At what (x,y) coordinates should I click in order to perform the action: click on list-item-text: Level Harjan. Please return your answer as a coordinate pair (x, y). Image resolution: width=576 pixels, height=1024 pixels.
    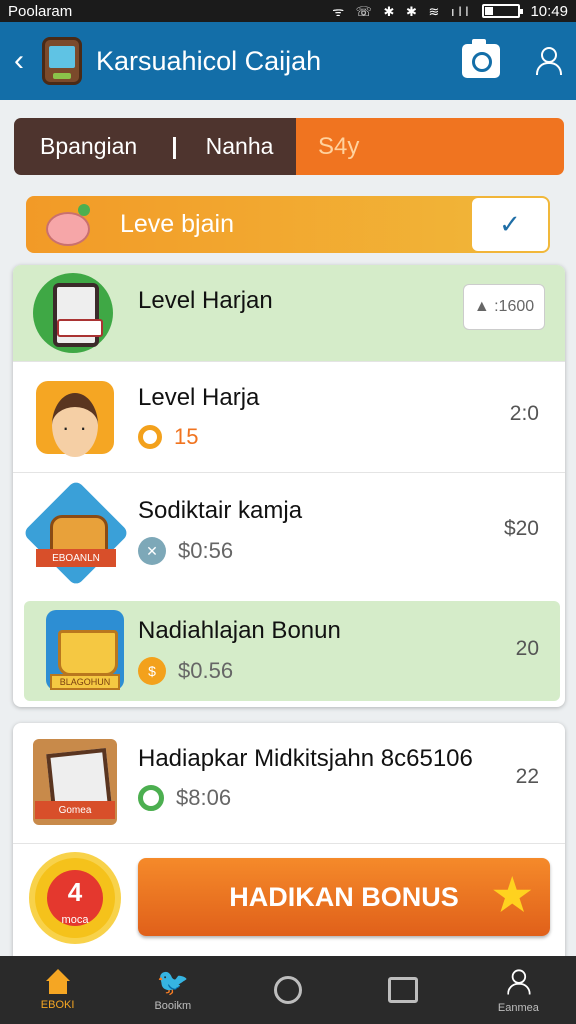
    Looking at the image, I should click on (205, 301).